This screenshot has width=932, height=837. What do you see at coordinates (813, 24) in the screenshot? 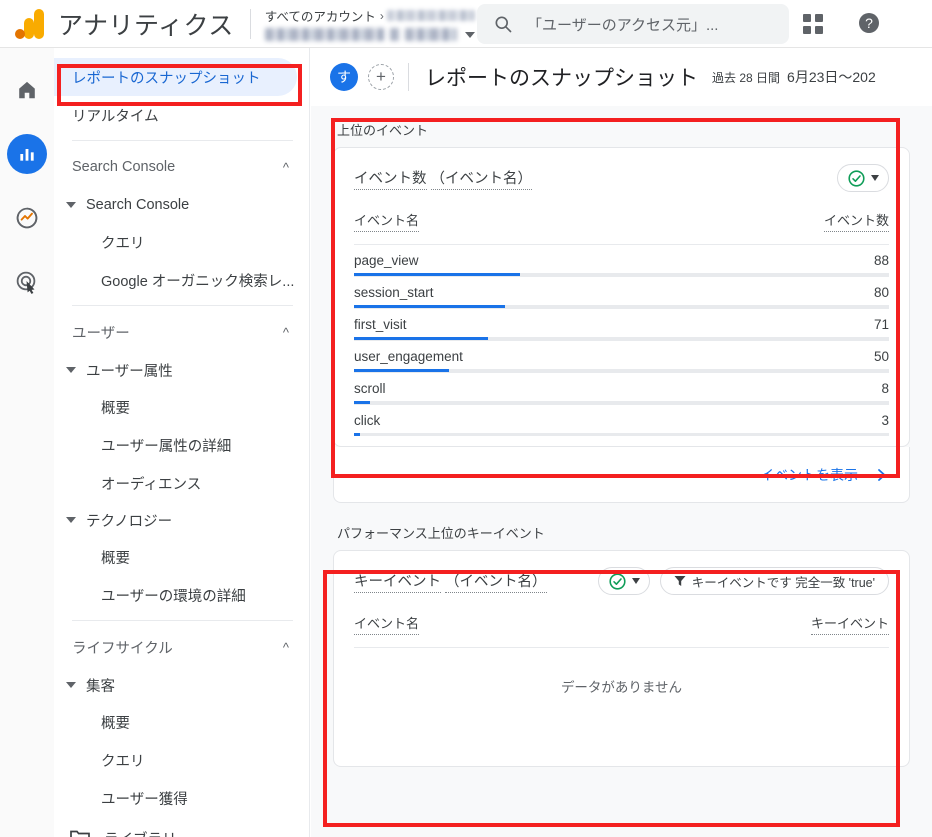
I see `apps-grid-icon` at bounding box center [813, 24].